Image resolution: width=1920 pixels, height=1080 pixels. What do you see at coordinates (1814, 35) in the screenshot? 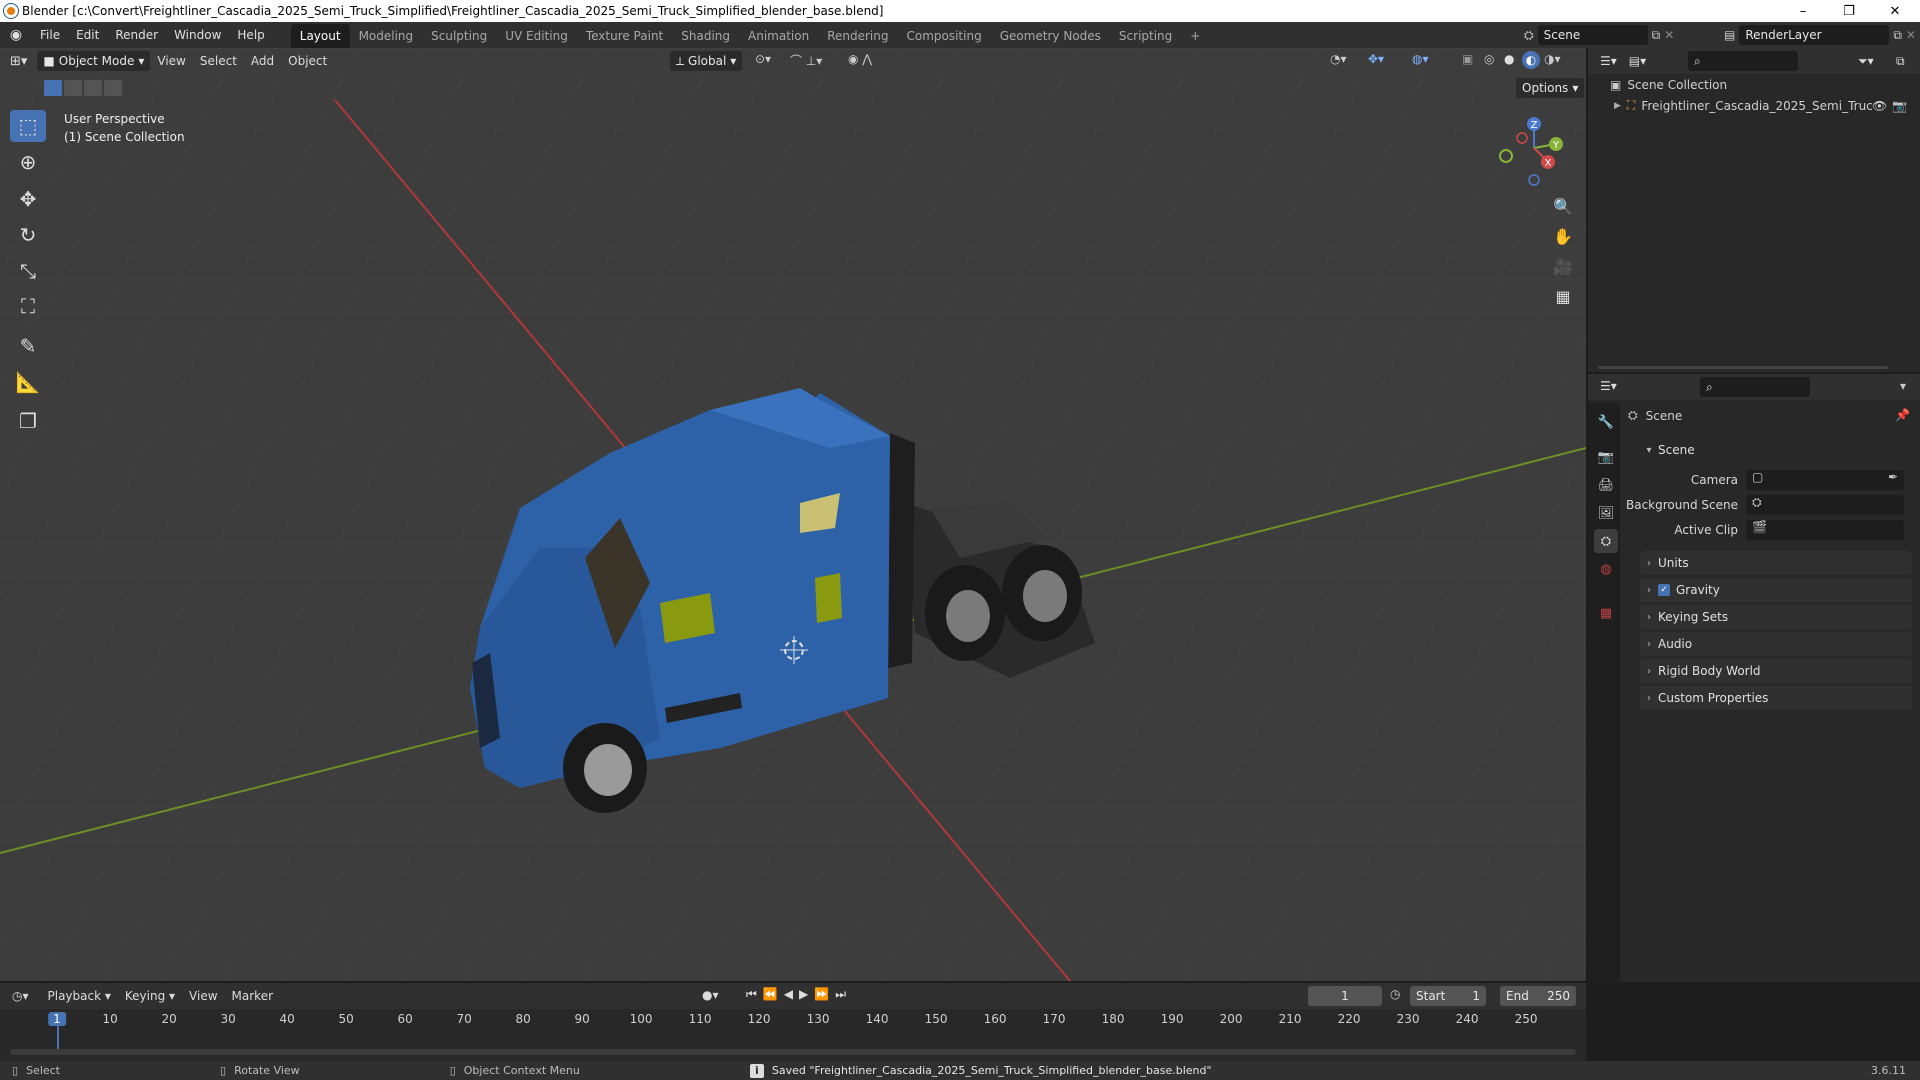
I see `view-layer-field: RenderLayer` at bounding box center [1814, 35].